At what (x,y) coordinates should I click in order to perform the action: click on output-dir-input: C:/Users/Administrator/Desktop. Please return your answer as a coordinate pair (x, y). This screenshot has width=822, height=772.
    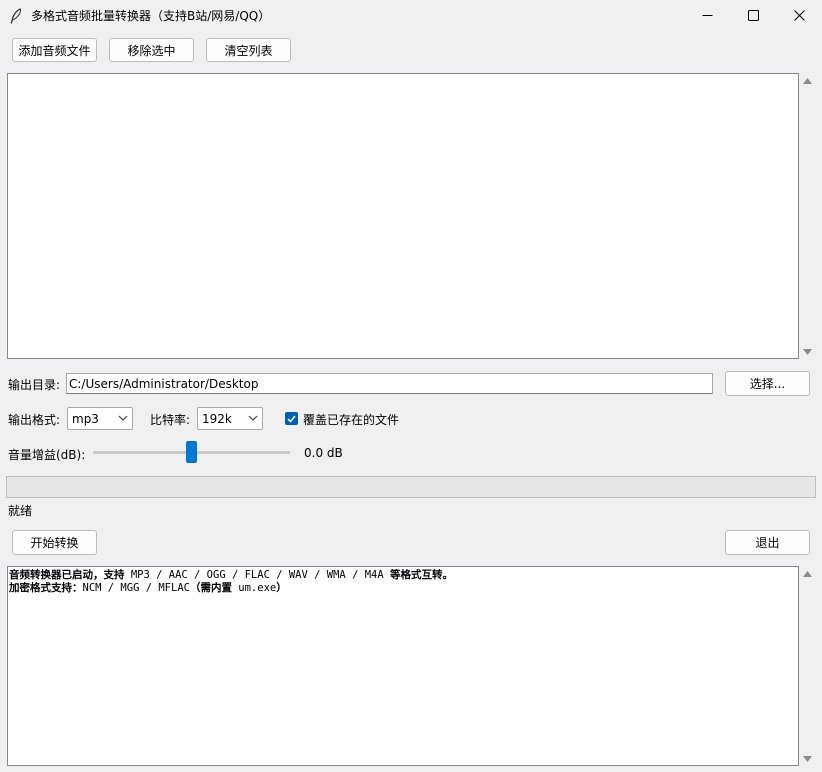
    Looking at the image, I should click on (389, 383).